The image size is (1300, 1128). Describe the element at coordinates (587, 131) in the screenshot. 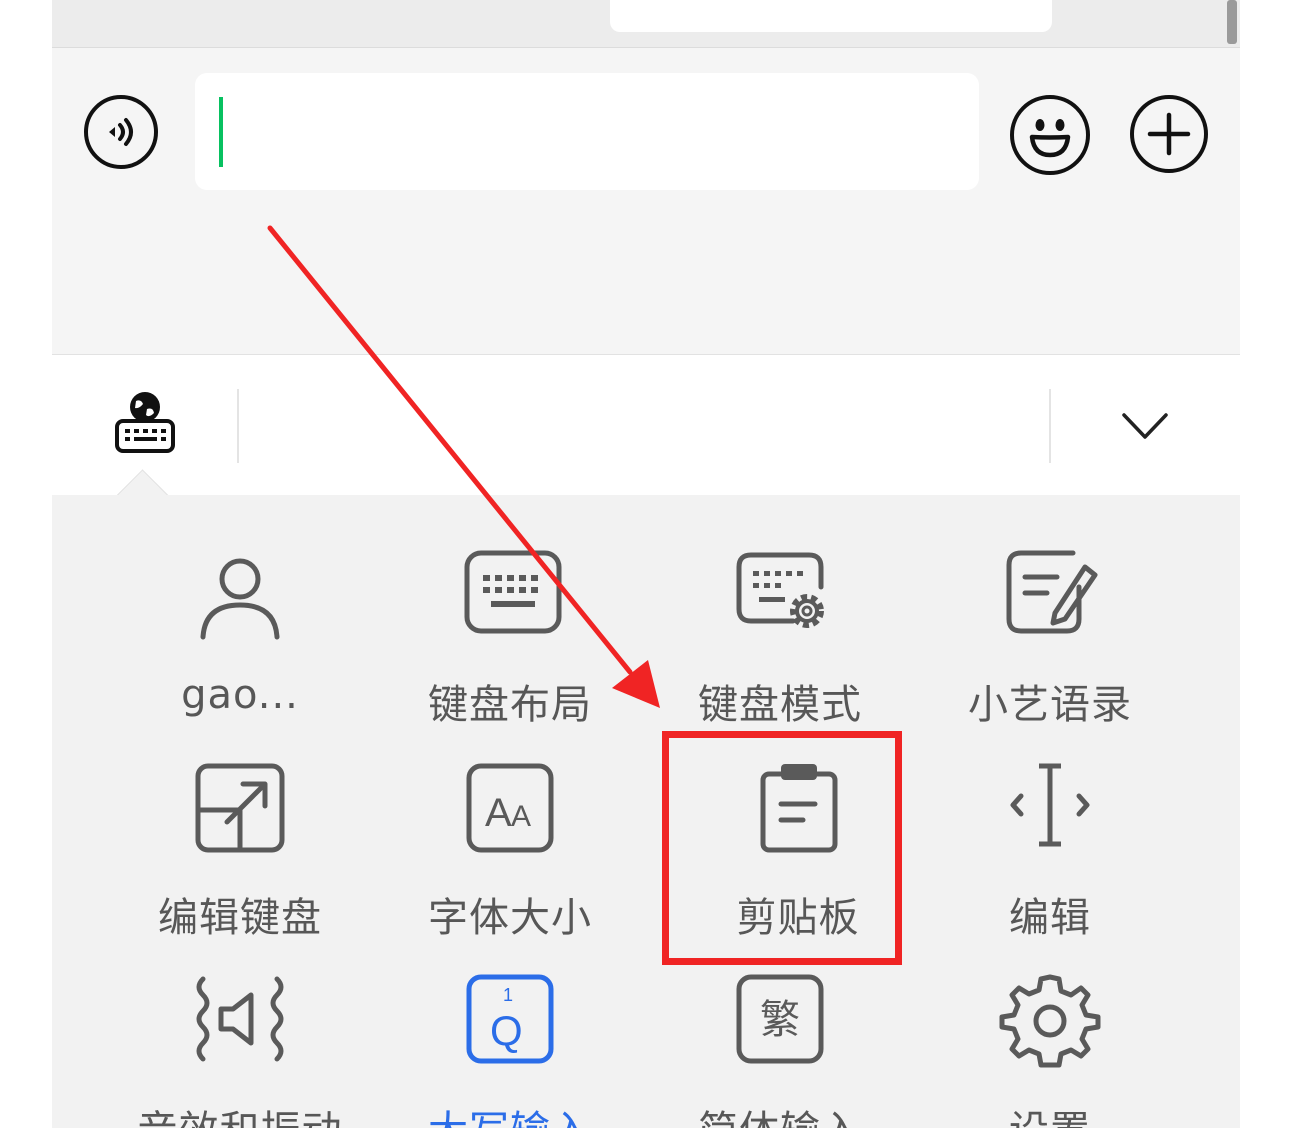

I see `message-input` at that location.